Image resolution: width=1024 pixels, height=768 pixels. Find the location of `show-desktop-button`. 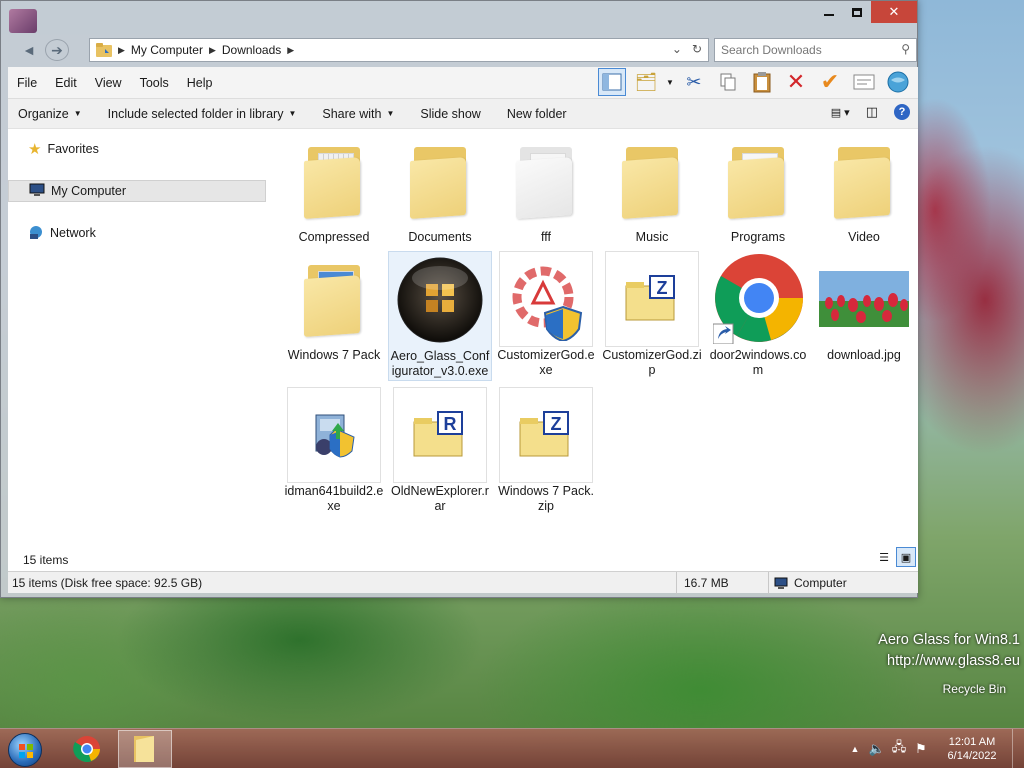

show-desktop-button is located at coordinates (1018, 748).